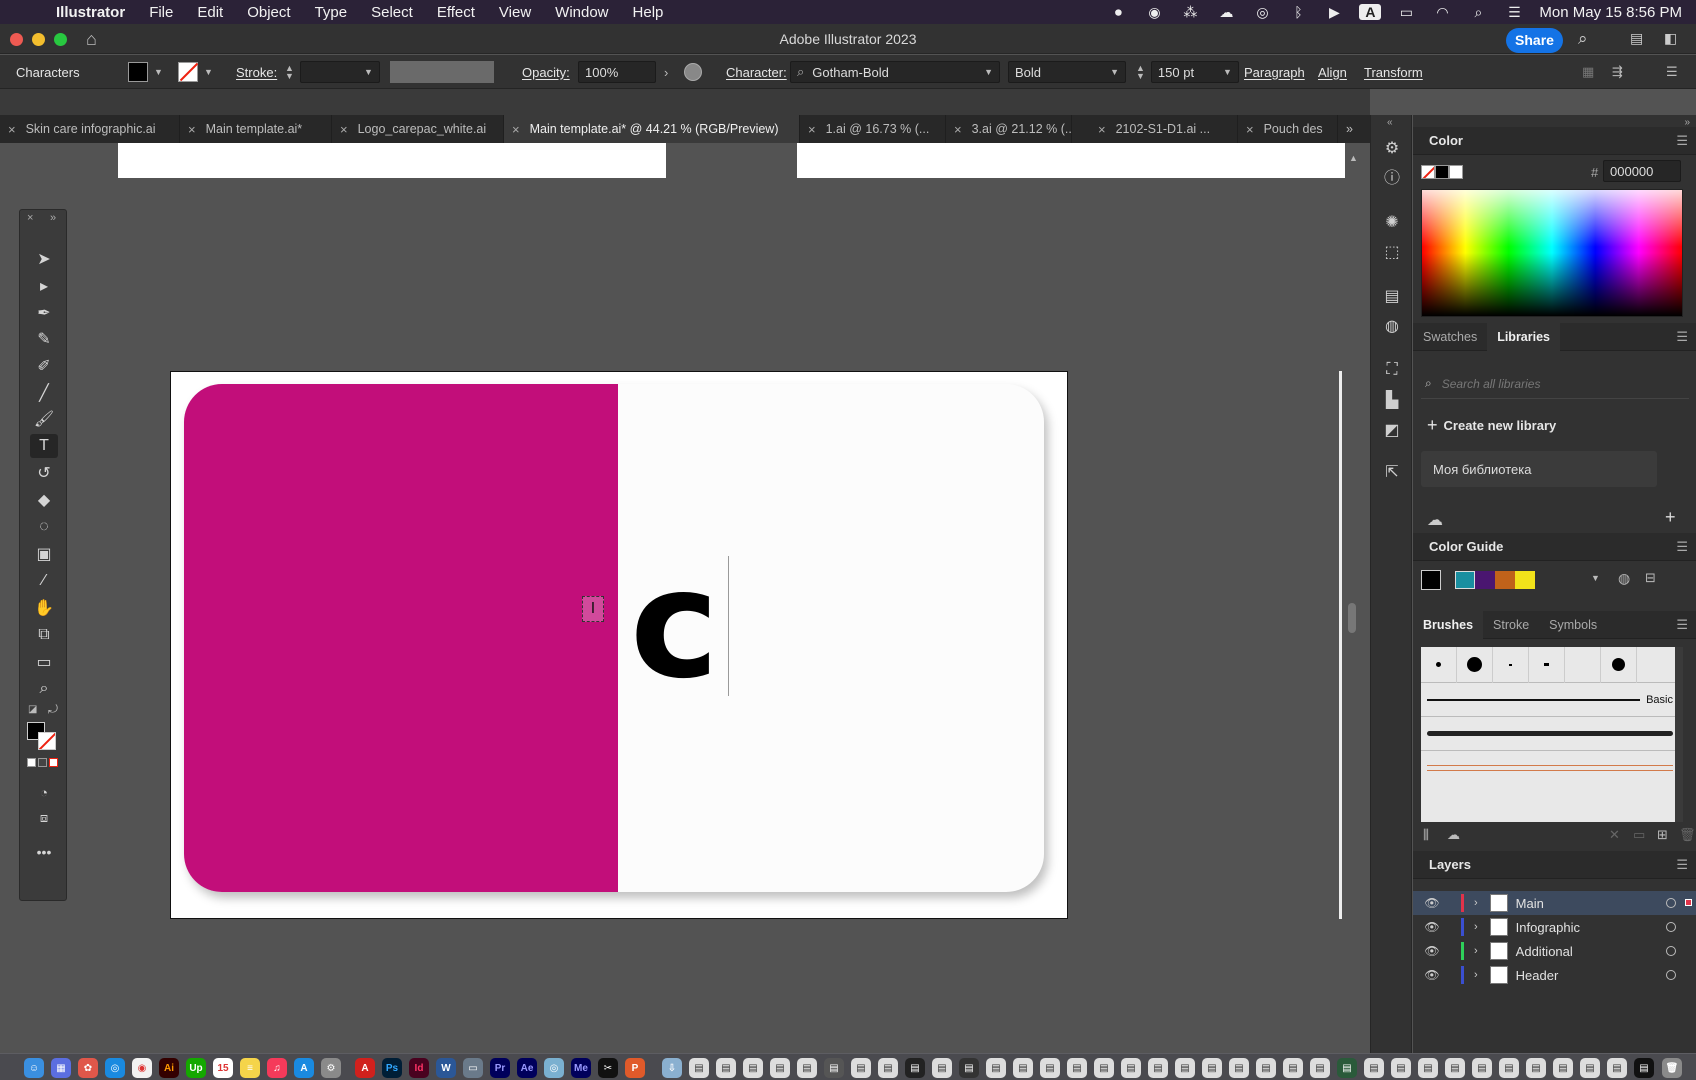  Describe the element at coordinates (1293, 1068) in the screenshot. I see `recent-file-23-icon: ▤` at that location.